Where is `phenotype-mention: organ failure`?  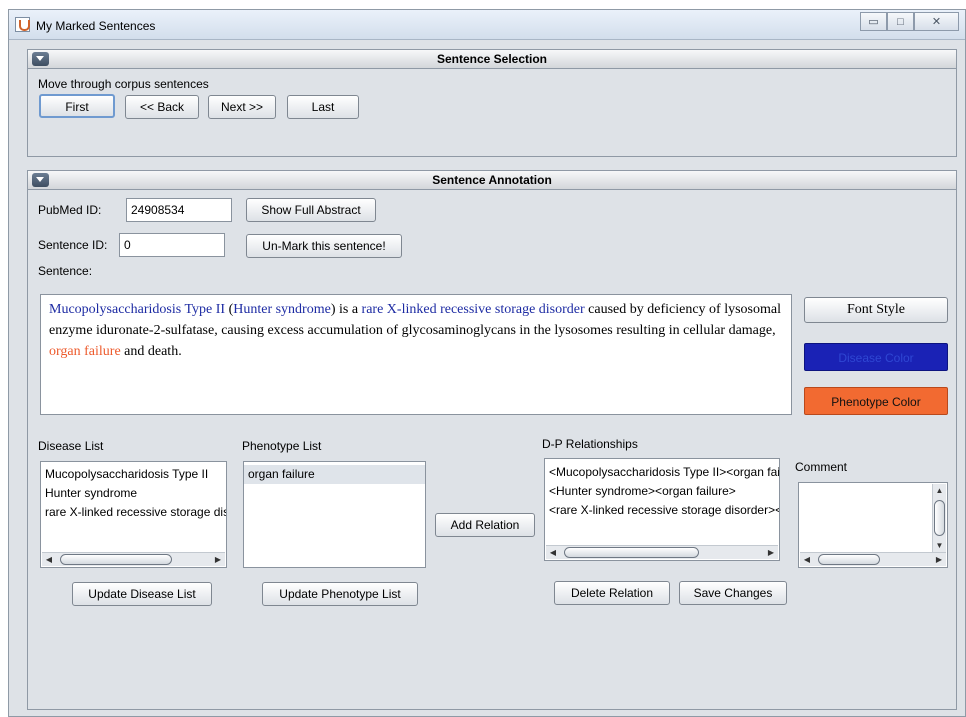
phenotype-mention: organ failure is located at coordinates (85, 351).